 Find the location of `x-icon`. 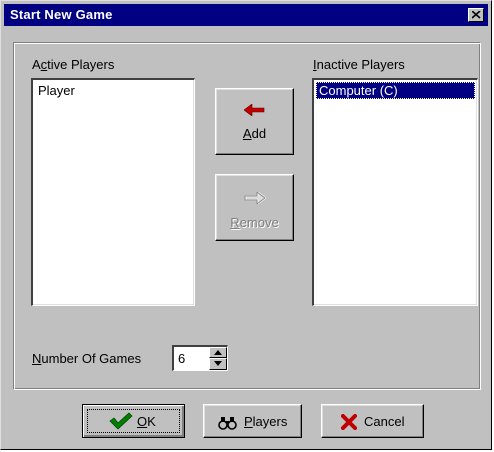

x-icon is located at coordinates (349, 422).